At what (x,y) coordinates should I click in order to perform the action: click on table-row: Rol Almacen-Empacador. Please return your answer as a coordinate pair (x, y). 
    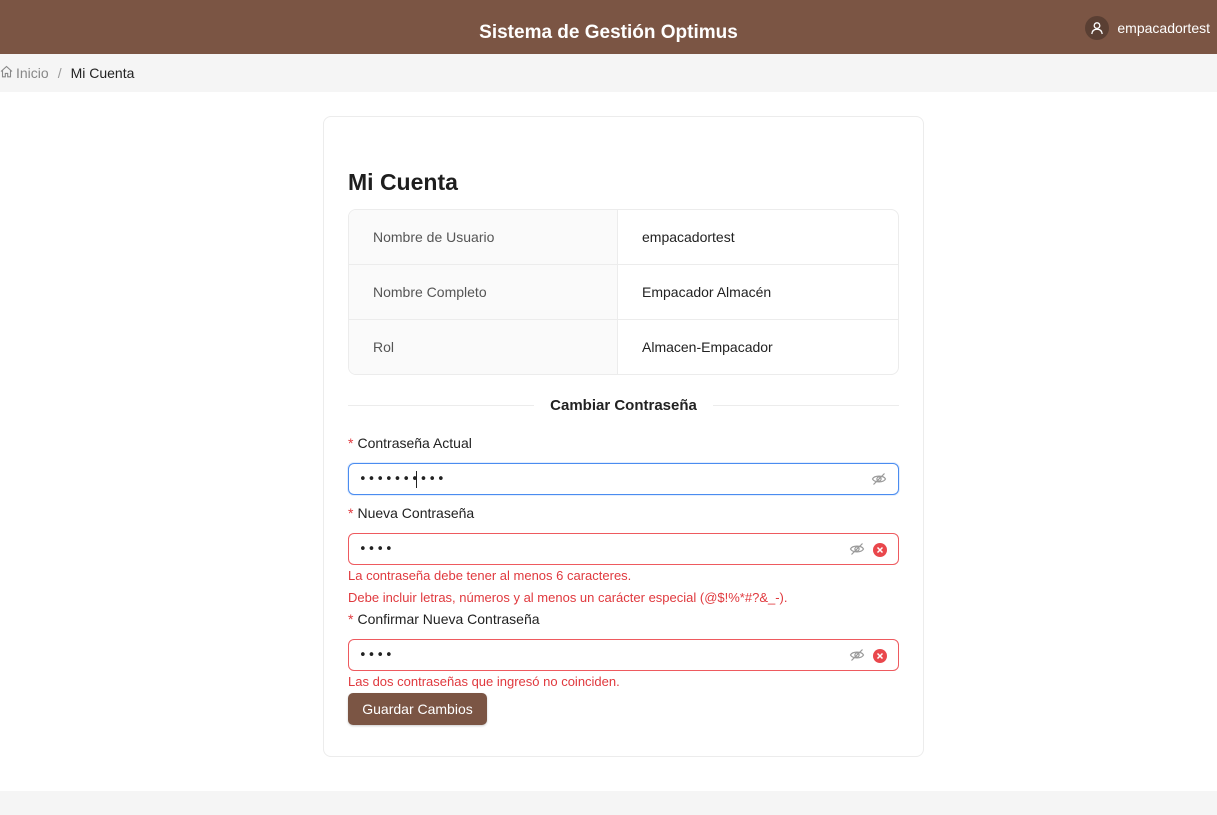
    Looking at the image, I should click on (623, 347).